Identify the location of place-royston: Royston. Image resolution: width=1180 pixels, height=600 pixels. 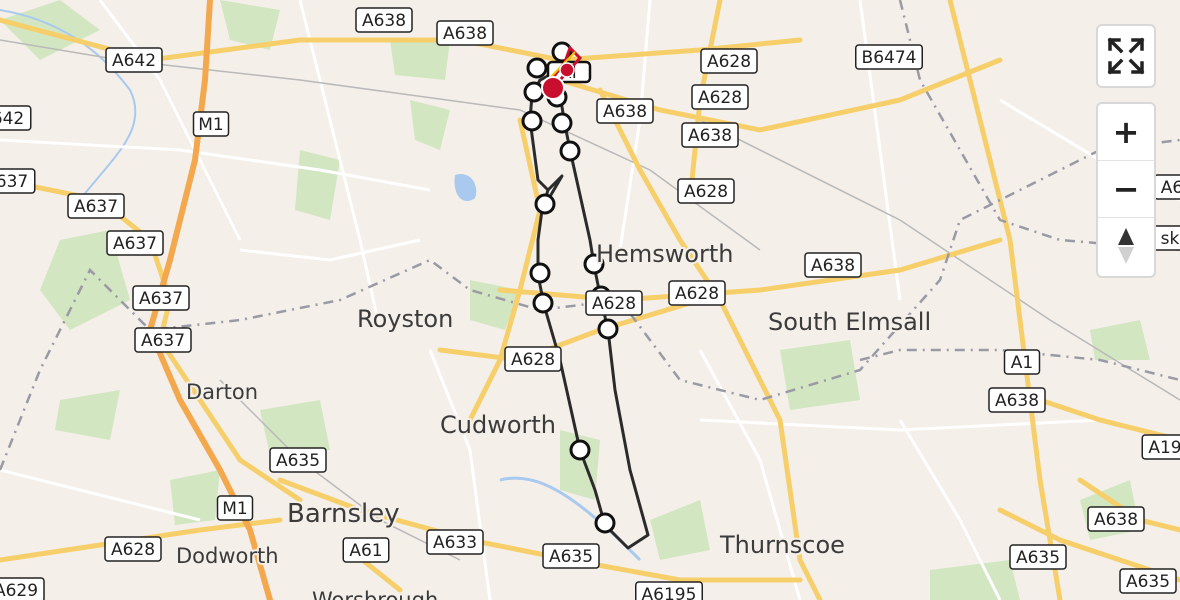
(405, 319).